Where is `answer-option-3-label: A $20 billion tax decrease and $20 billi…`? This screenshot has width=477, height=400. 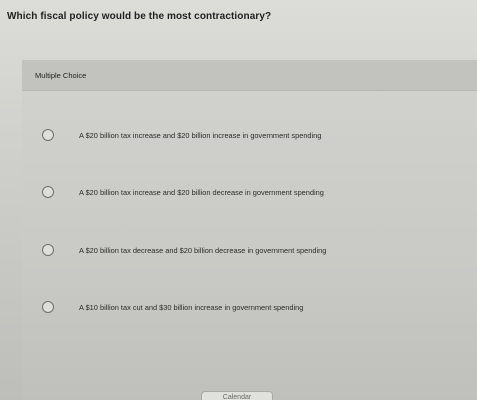 answer-option-3-label: A $20 billion tax decrease and $20 billi… is located at coordinates (203, 250).